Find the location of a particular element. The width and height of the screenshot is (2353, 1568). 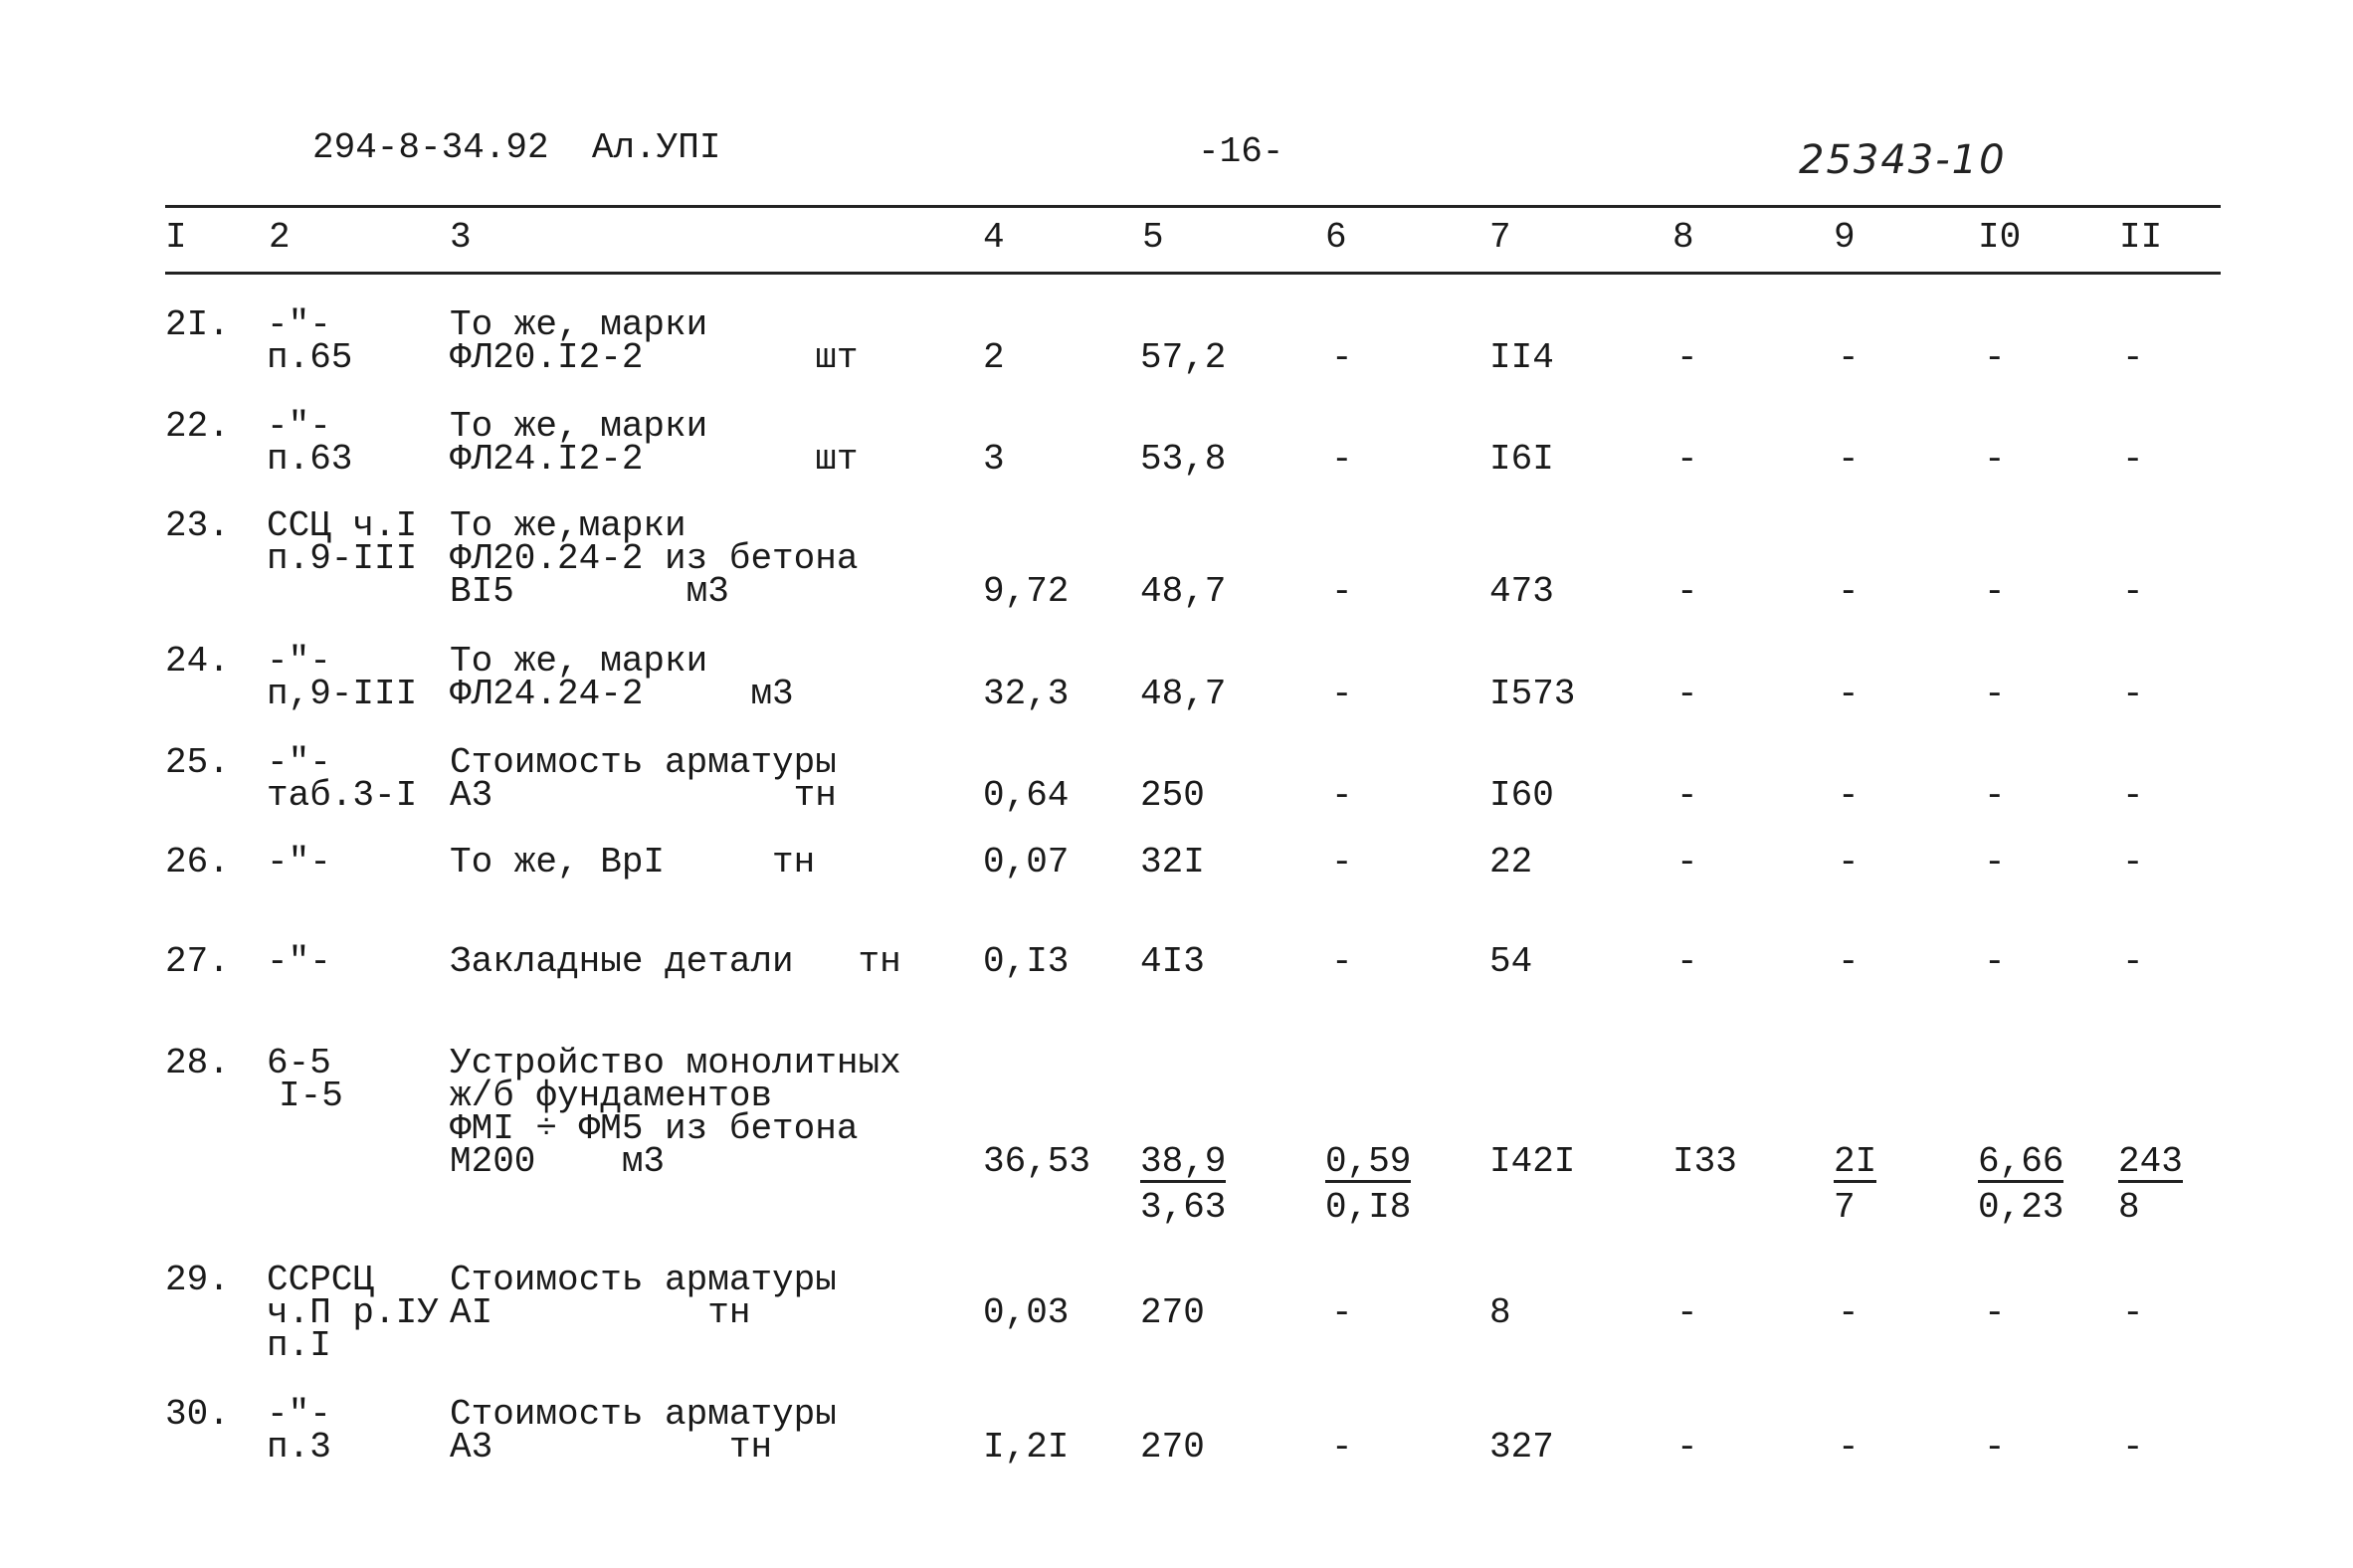

value-c5: 250 is located at coordinates (1172, 795).